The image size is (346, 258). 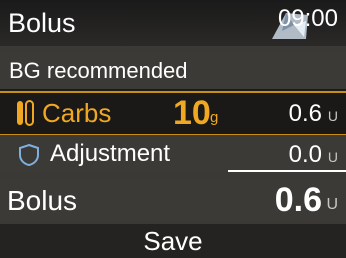 What do you see at coordinates (77, 113) in the screenshot?
I see `carbs-label: Carbs` at bounding box center [77, 113].